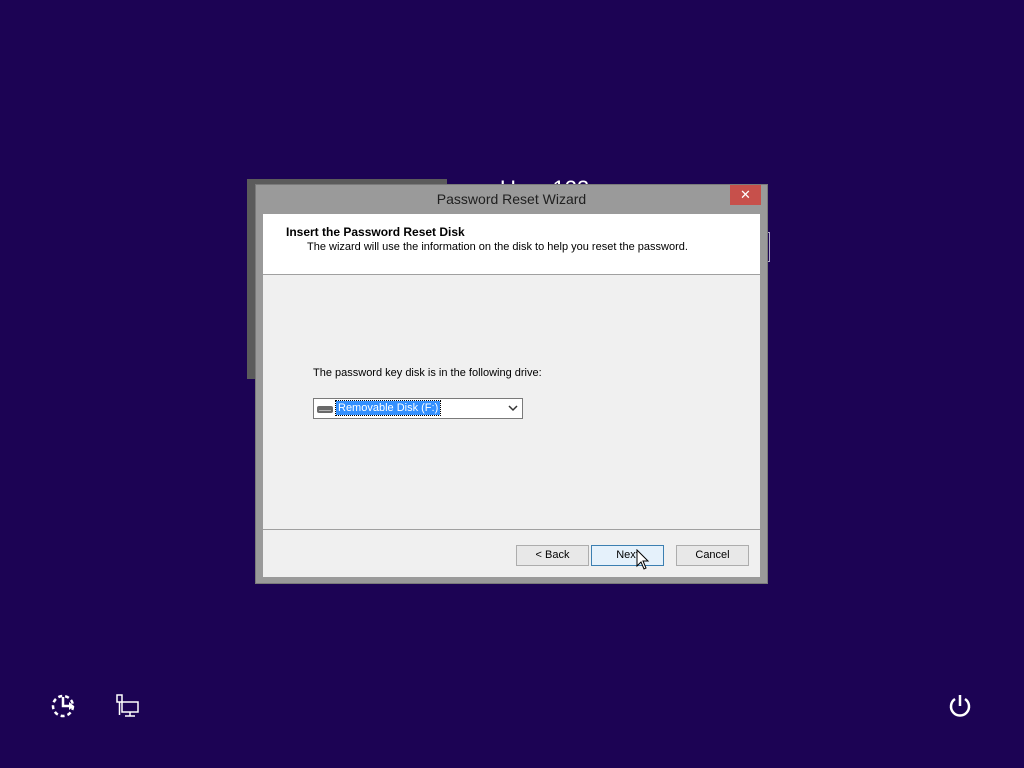 This screenshot has width=1024, height=768. Describe the element at coordinates (627, 555) in the screenshot. I see `next-button: Next` at that location.